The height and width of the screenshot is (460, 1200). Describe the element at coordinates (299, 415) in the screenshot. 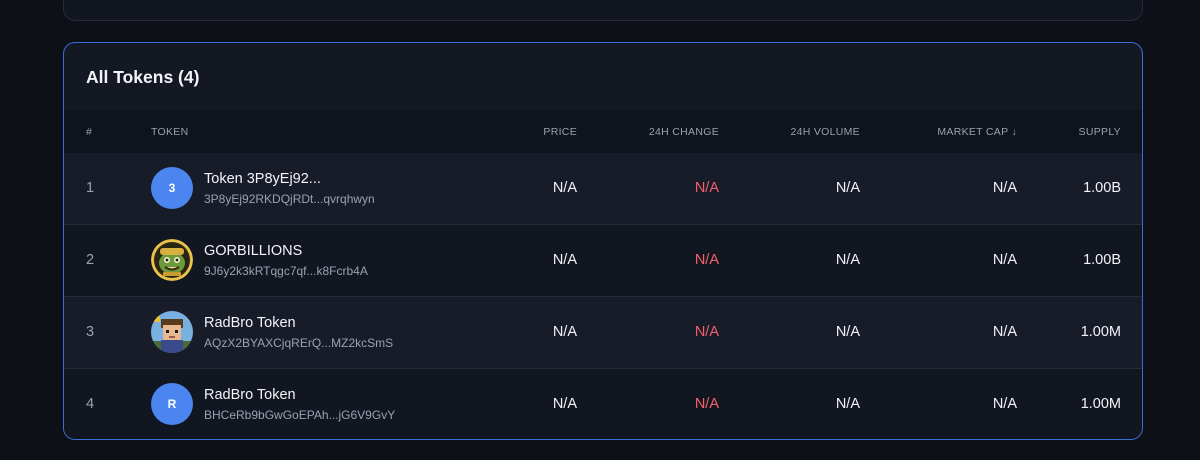

I see `token-address: BHCeRb9bGwGoEPAh...jG6V9GvY` at that location.